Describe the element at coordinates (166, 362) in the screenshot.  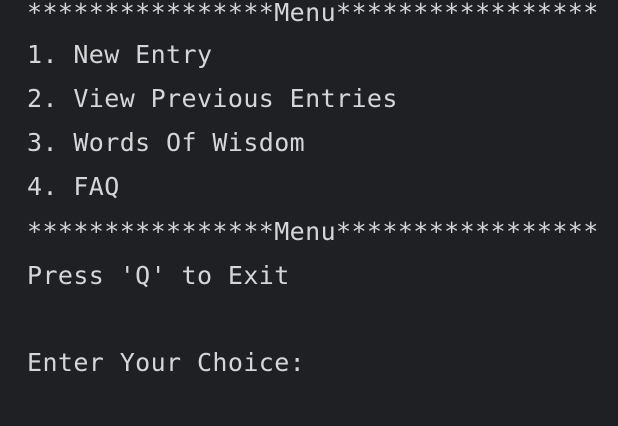
I see `prompt-label: Enter Your Choice:` at that location.